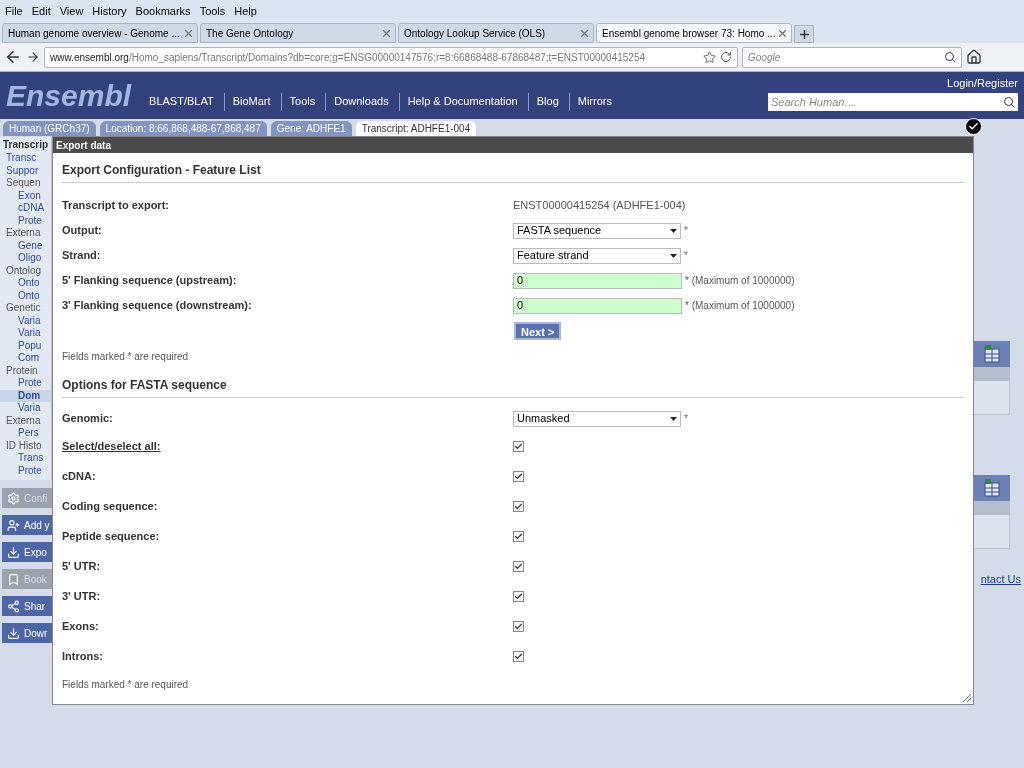  I want to click on back-icon, so click(13, 57).